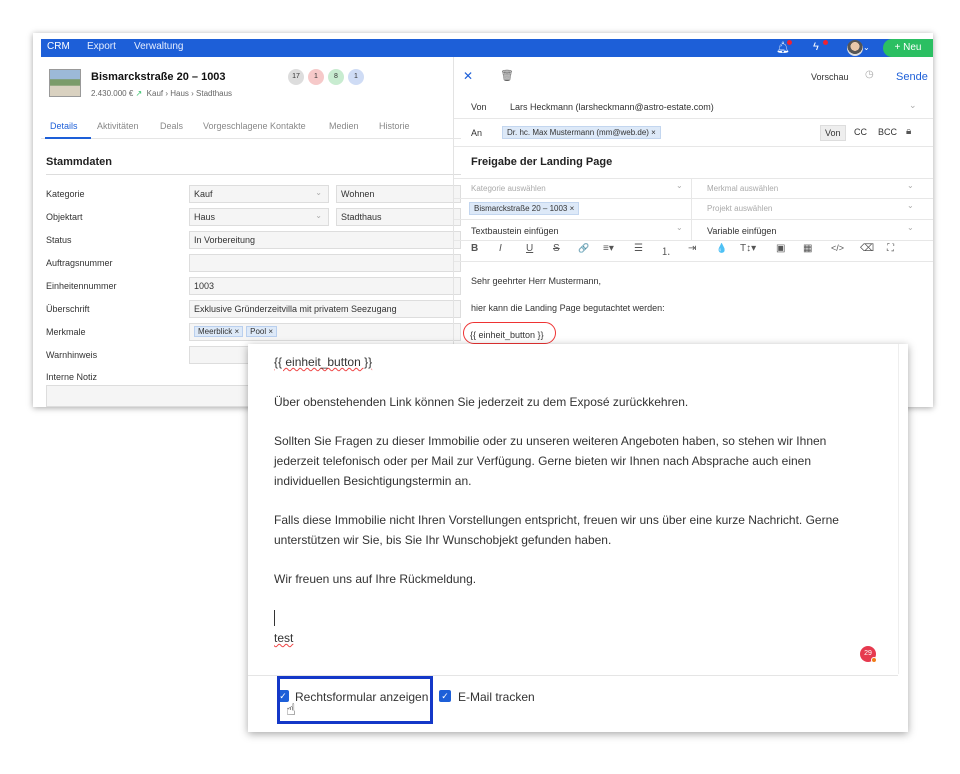  Describe the element at coordinates (68, 309) in the screenshot. I see `label-ueberschrift: Überschrift` at that location.